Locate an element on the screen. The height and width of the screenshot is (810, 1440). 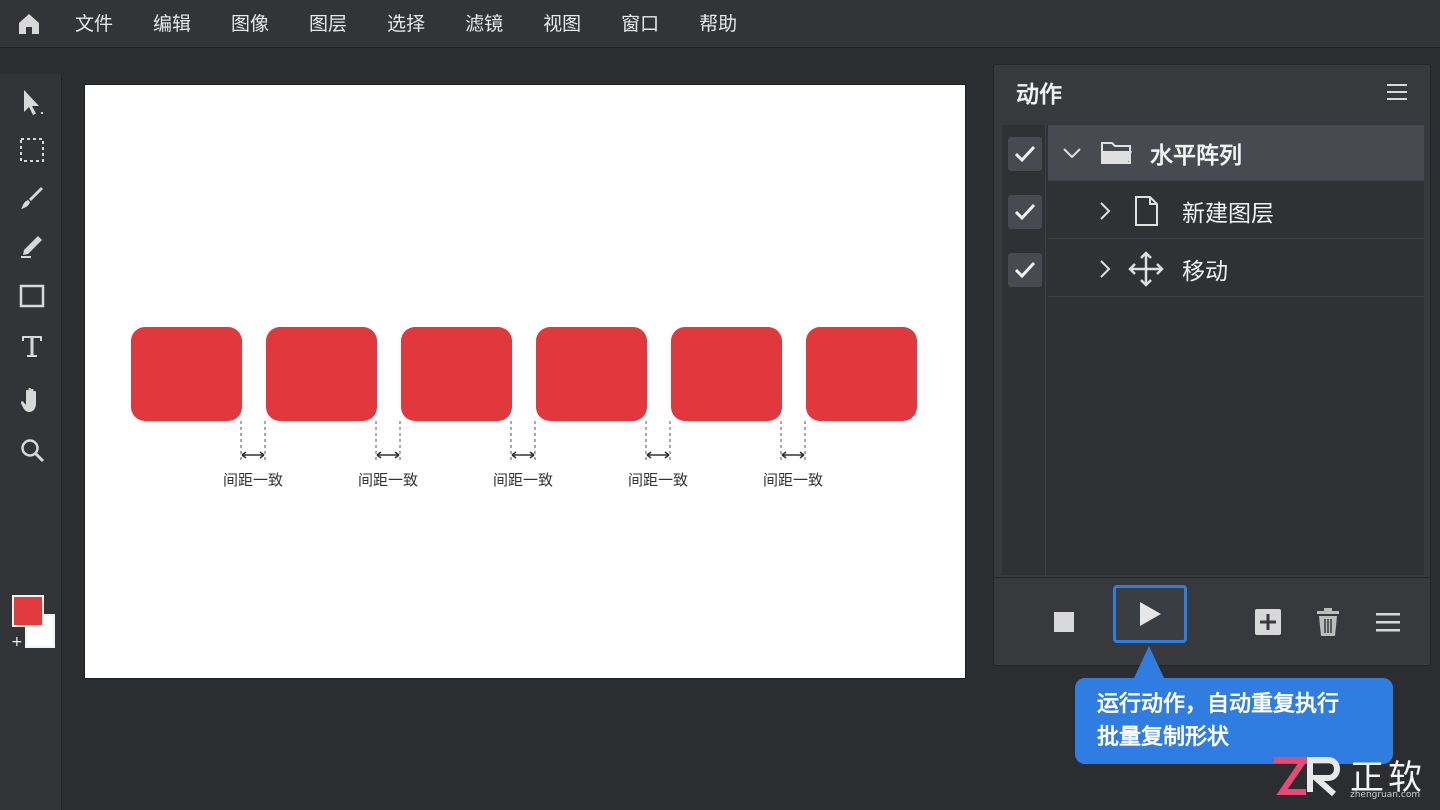
menubar: 文件 编辑 图像 图层 选择 滤镜 视图 窗口 帮助 is located at coordinates (720, 24).